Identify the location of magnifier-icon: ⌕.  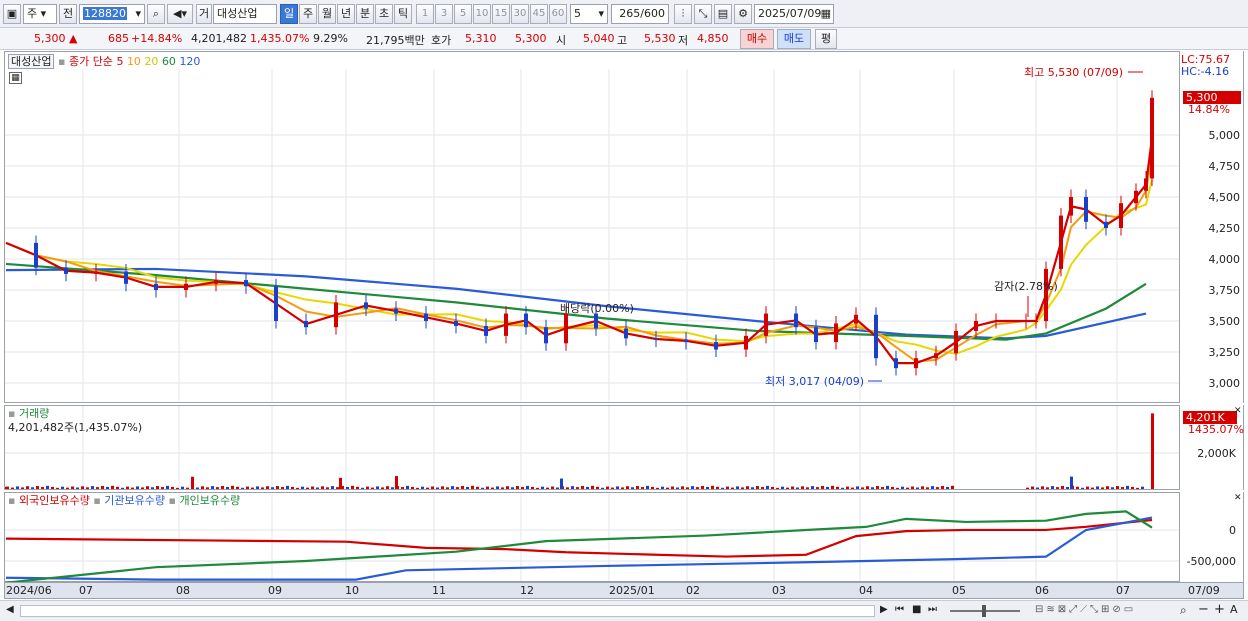
(1183, 610).